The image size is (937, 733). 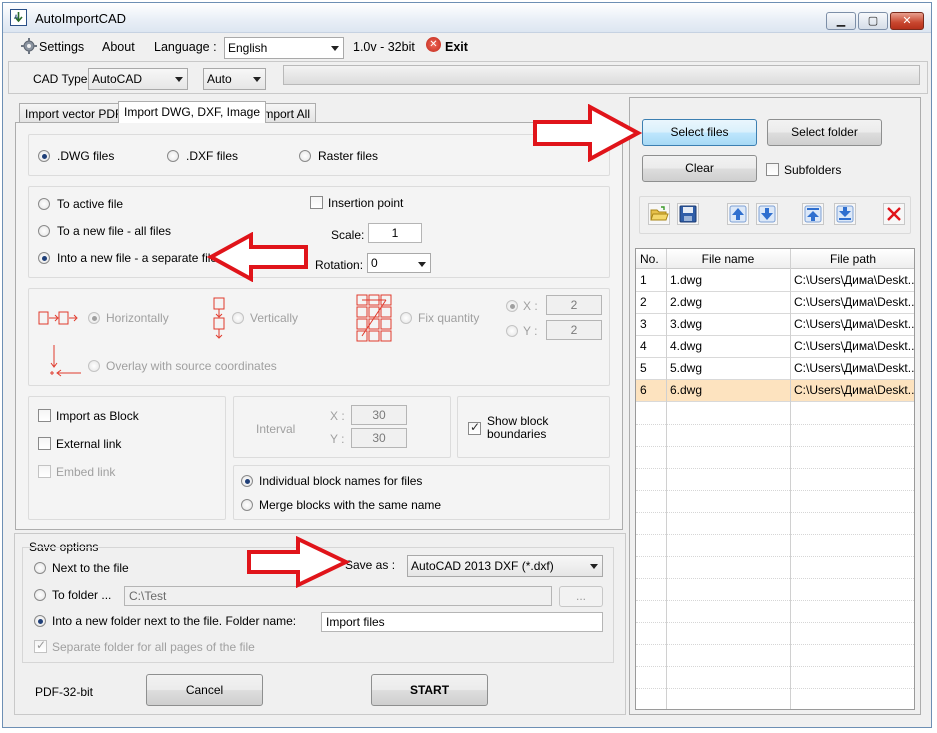 I want to click on radio-horizontally, so click(x=94, y=318).